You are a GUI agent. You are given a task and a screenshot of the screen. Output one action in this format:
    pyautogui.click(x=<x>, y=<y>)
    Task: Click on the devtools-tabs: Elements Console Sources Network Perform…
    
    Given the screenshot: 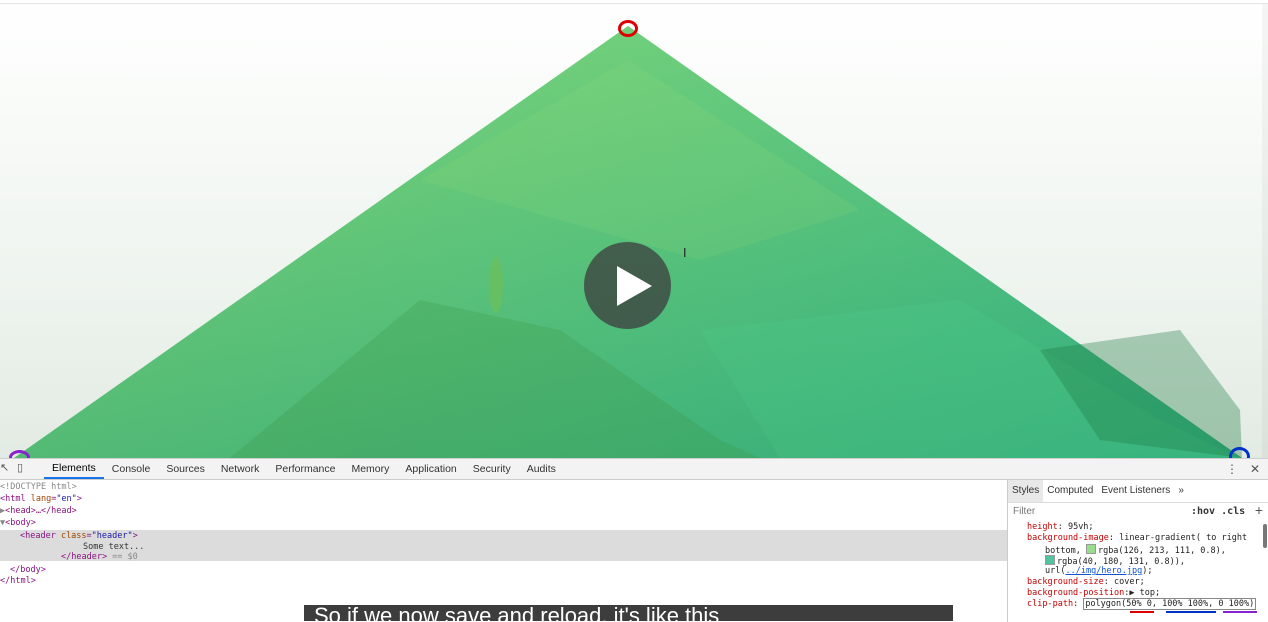 What is the action you would take?
    pyautogui.click(x=304, y=469)
    